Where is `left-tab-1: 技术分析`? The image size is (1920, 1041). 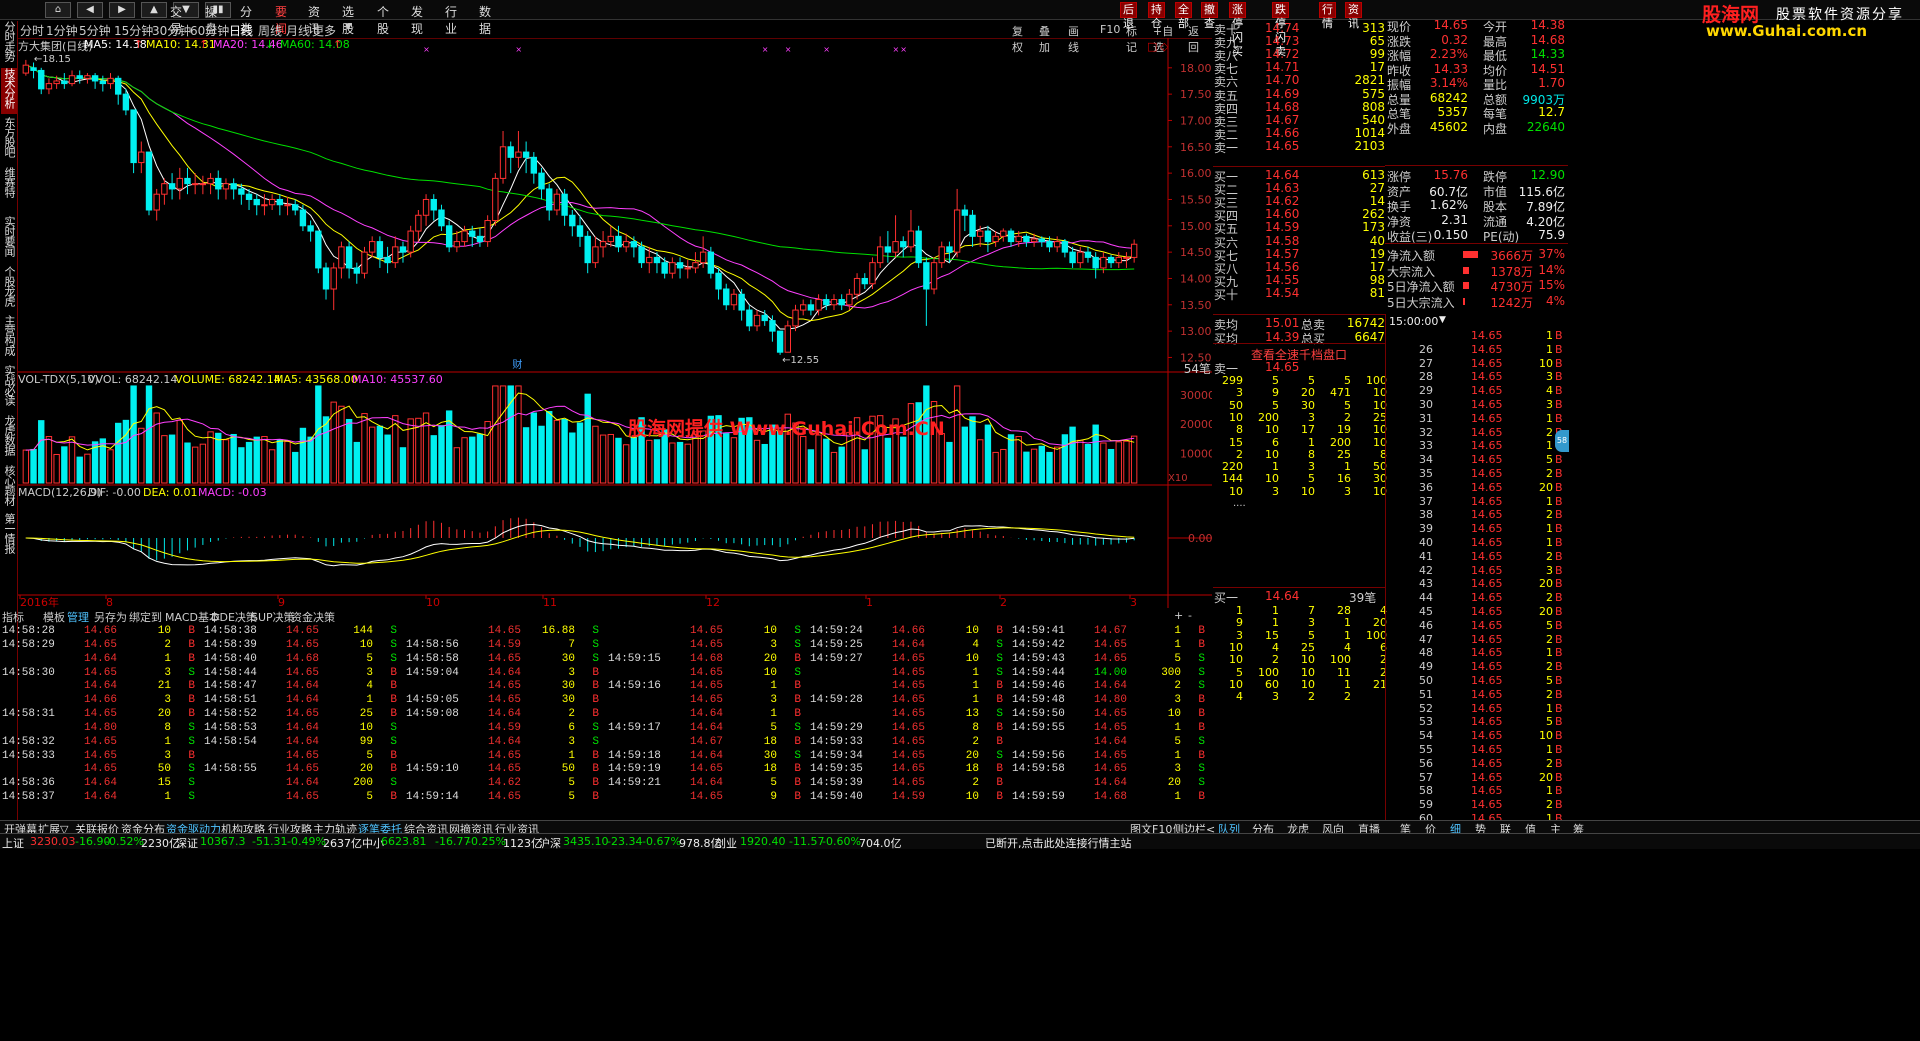 left-tab-1: 技术分析 is located at coordinates (9, 91).